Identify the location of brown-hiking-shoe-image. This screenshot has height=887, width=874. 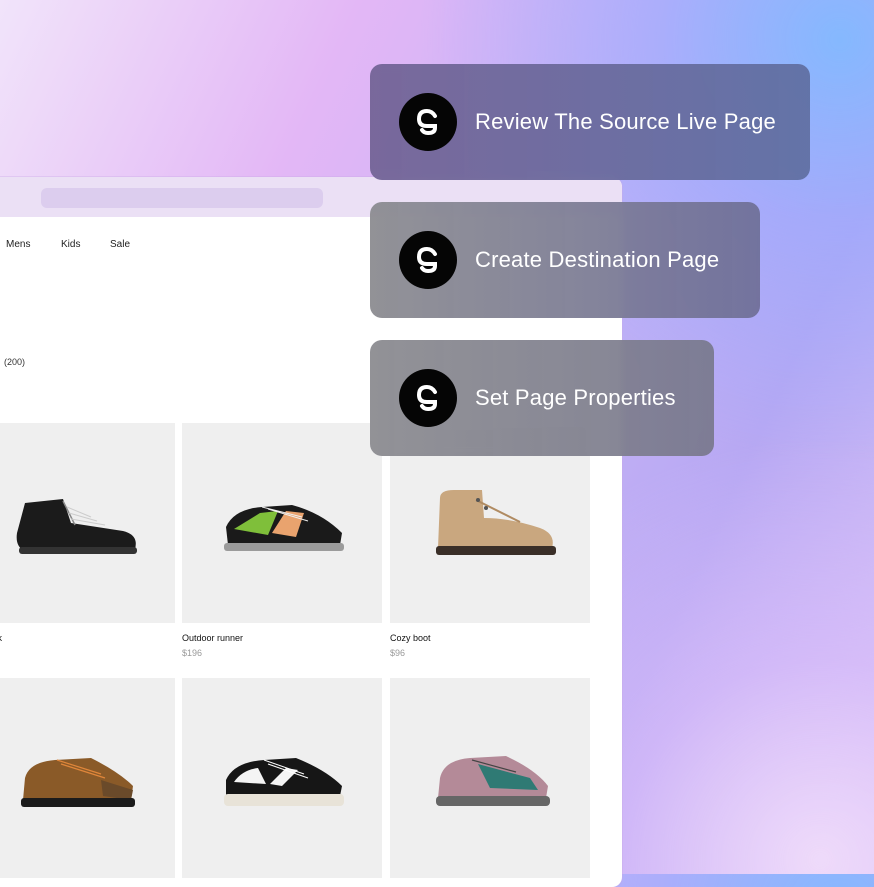
(87, 778).